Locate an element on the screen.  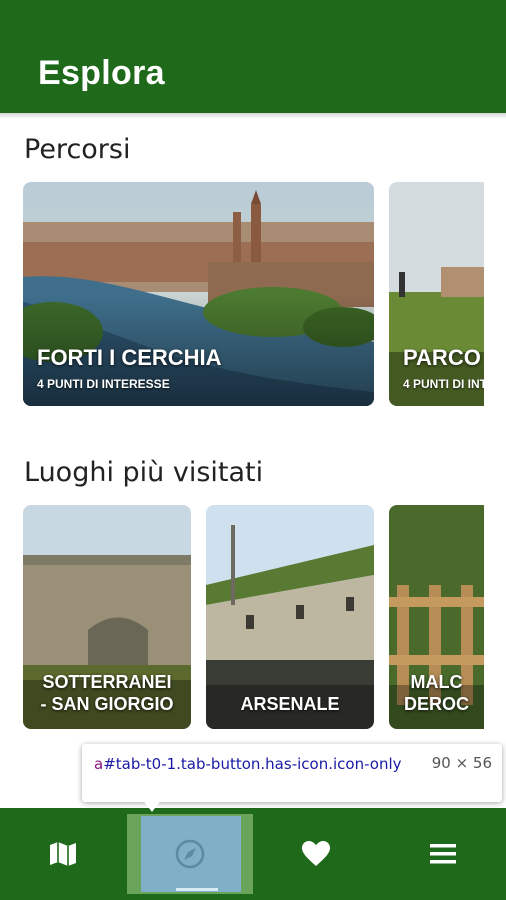
compass-icon is located at coordinates (190, 854).